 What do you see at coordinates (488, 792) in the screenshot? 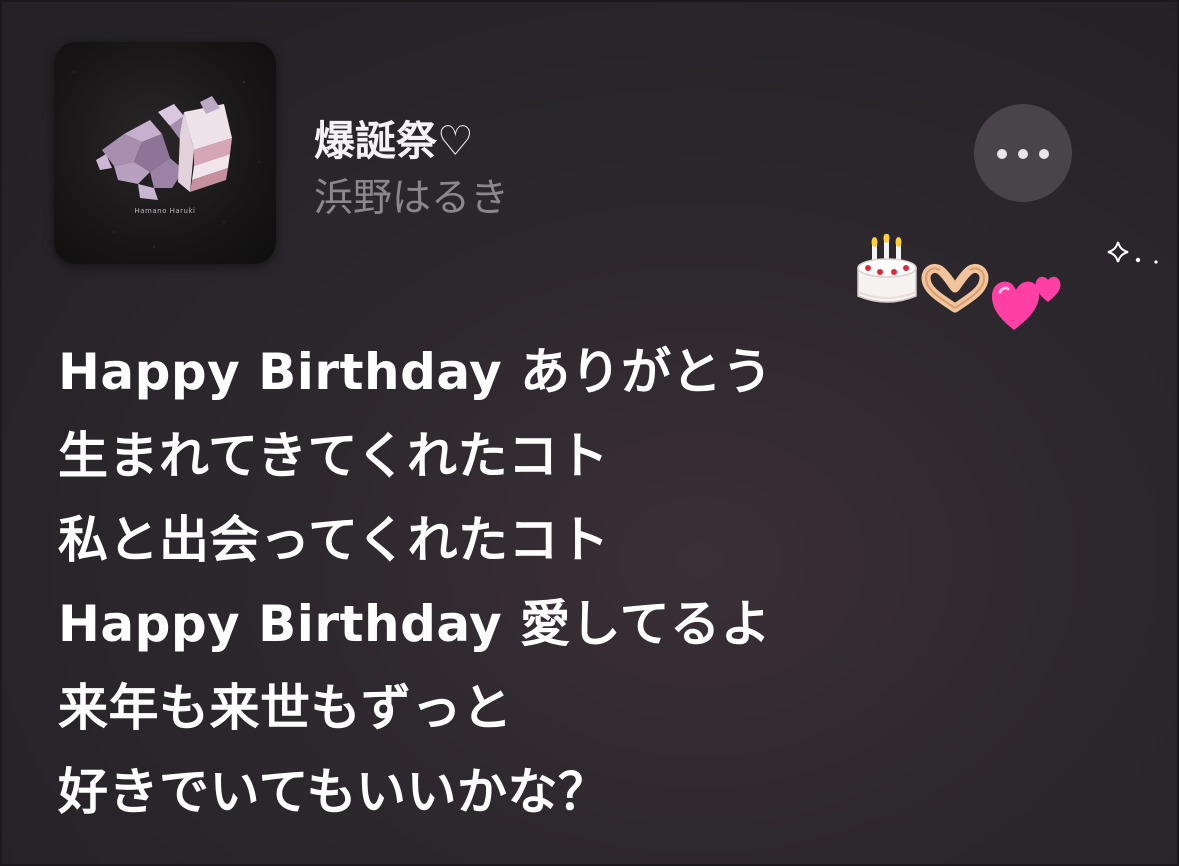
I see `lyric-line: 好きでいてもいいかな？` at bounding box center [488, 792].